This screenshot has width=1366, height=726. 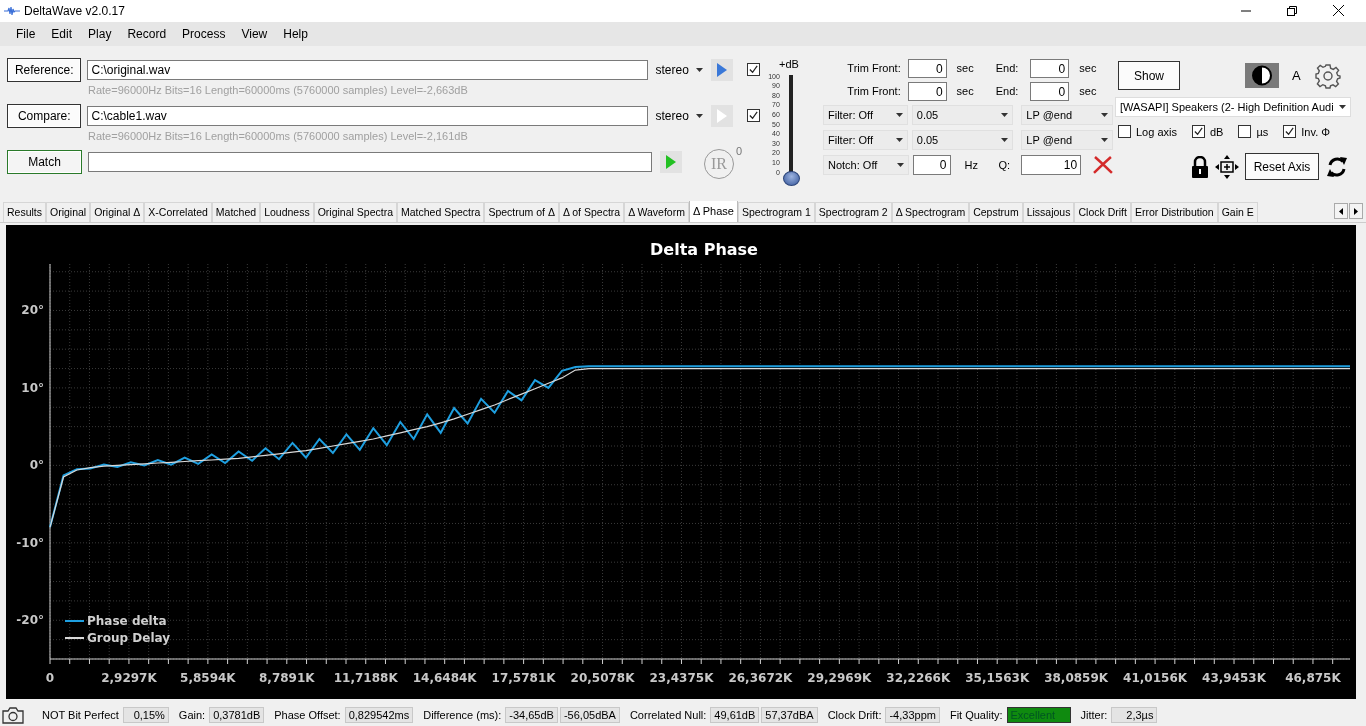 What do you see at coordinates (13, 715) in the screenshot?
I see `camera-icon` at bounding box center [13, 715].